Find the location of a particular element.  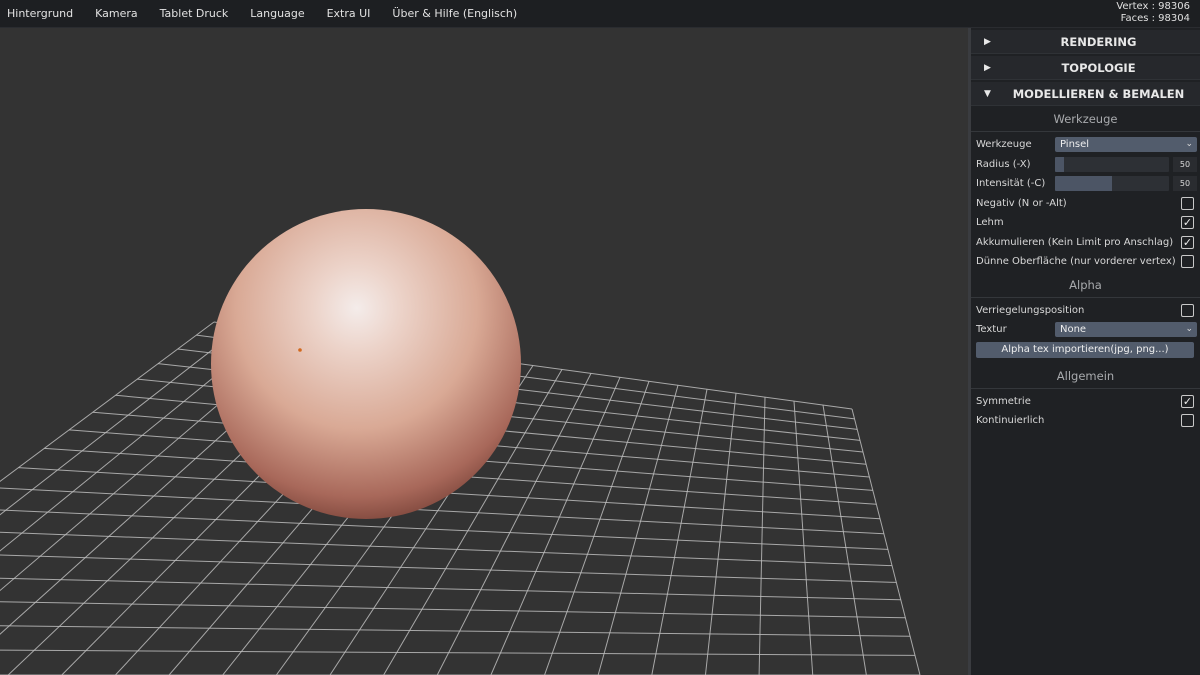

tool-row: Werkzeuge Pinsel ⌄ is located at coordinates (1085, 145).